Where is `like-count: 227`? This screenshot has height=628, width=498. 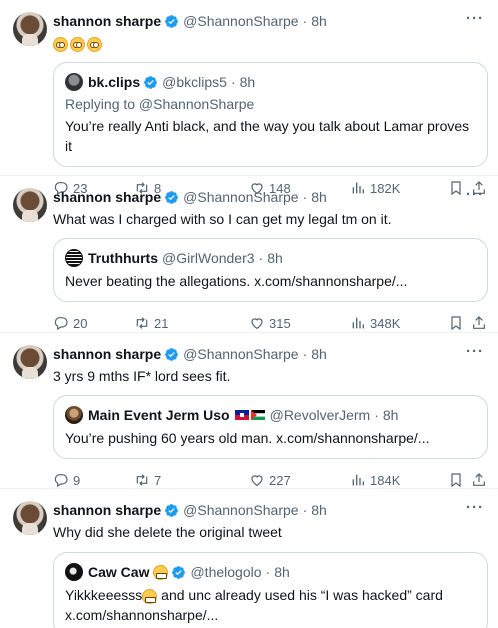
like-count: 227 is located at coordinates (280, 480).